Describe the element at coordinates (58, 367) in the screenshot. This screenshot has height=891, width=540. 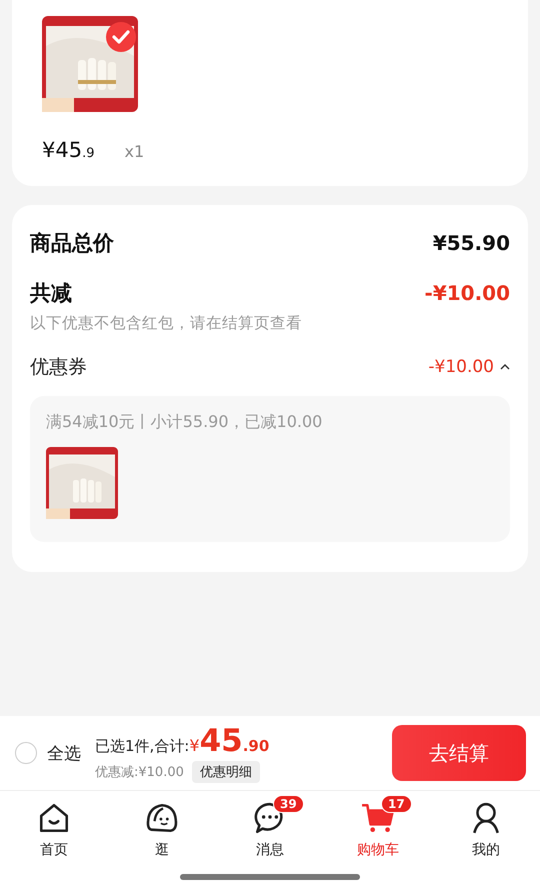
I see `coupon-label: 优惠券` at that location.